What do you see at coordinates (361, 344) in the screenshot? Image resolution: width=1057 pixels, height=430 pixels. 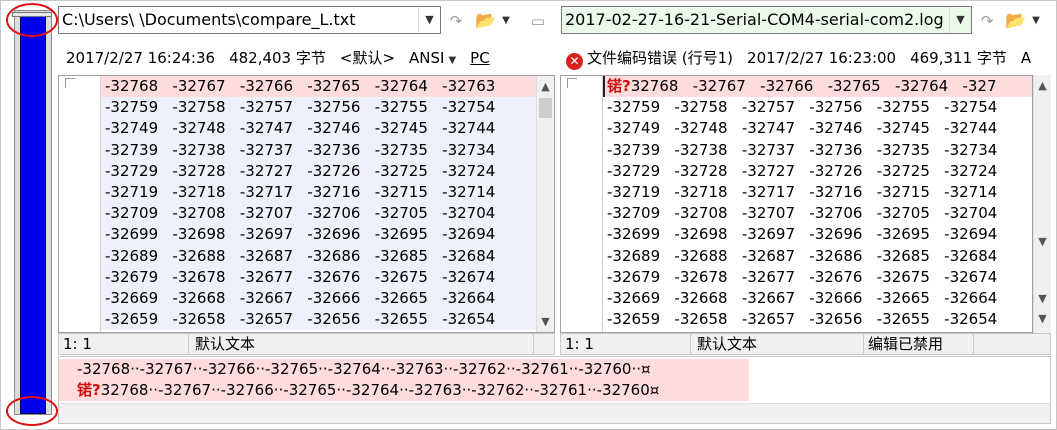 I see `left-text-mode: 默认文本` at bounding box center [361, 344].